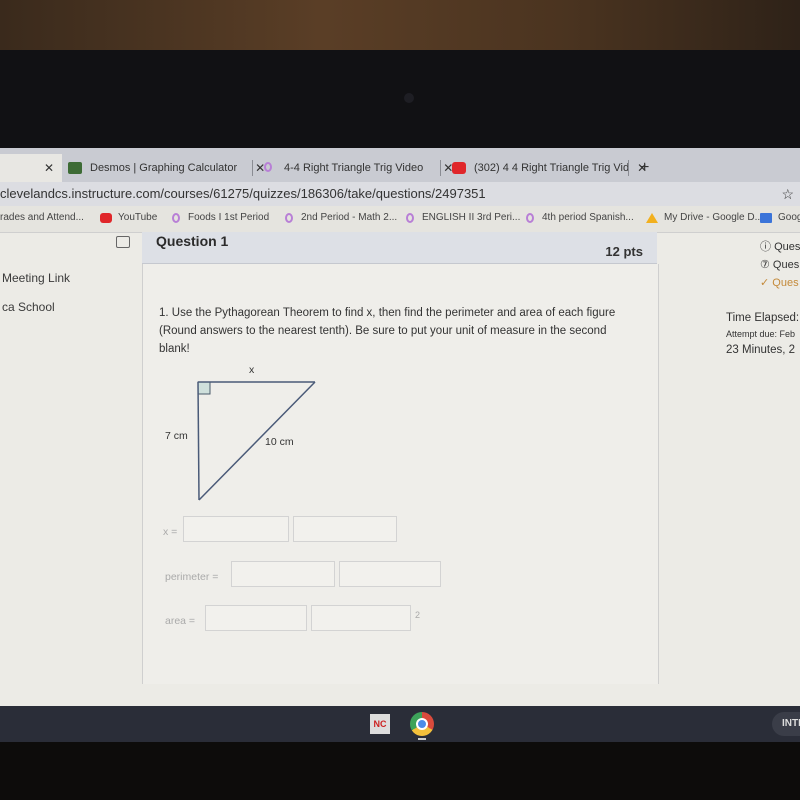 The image size is (800, 800). I want to click on x-unit-input, so click(345, 529).